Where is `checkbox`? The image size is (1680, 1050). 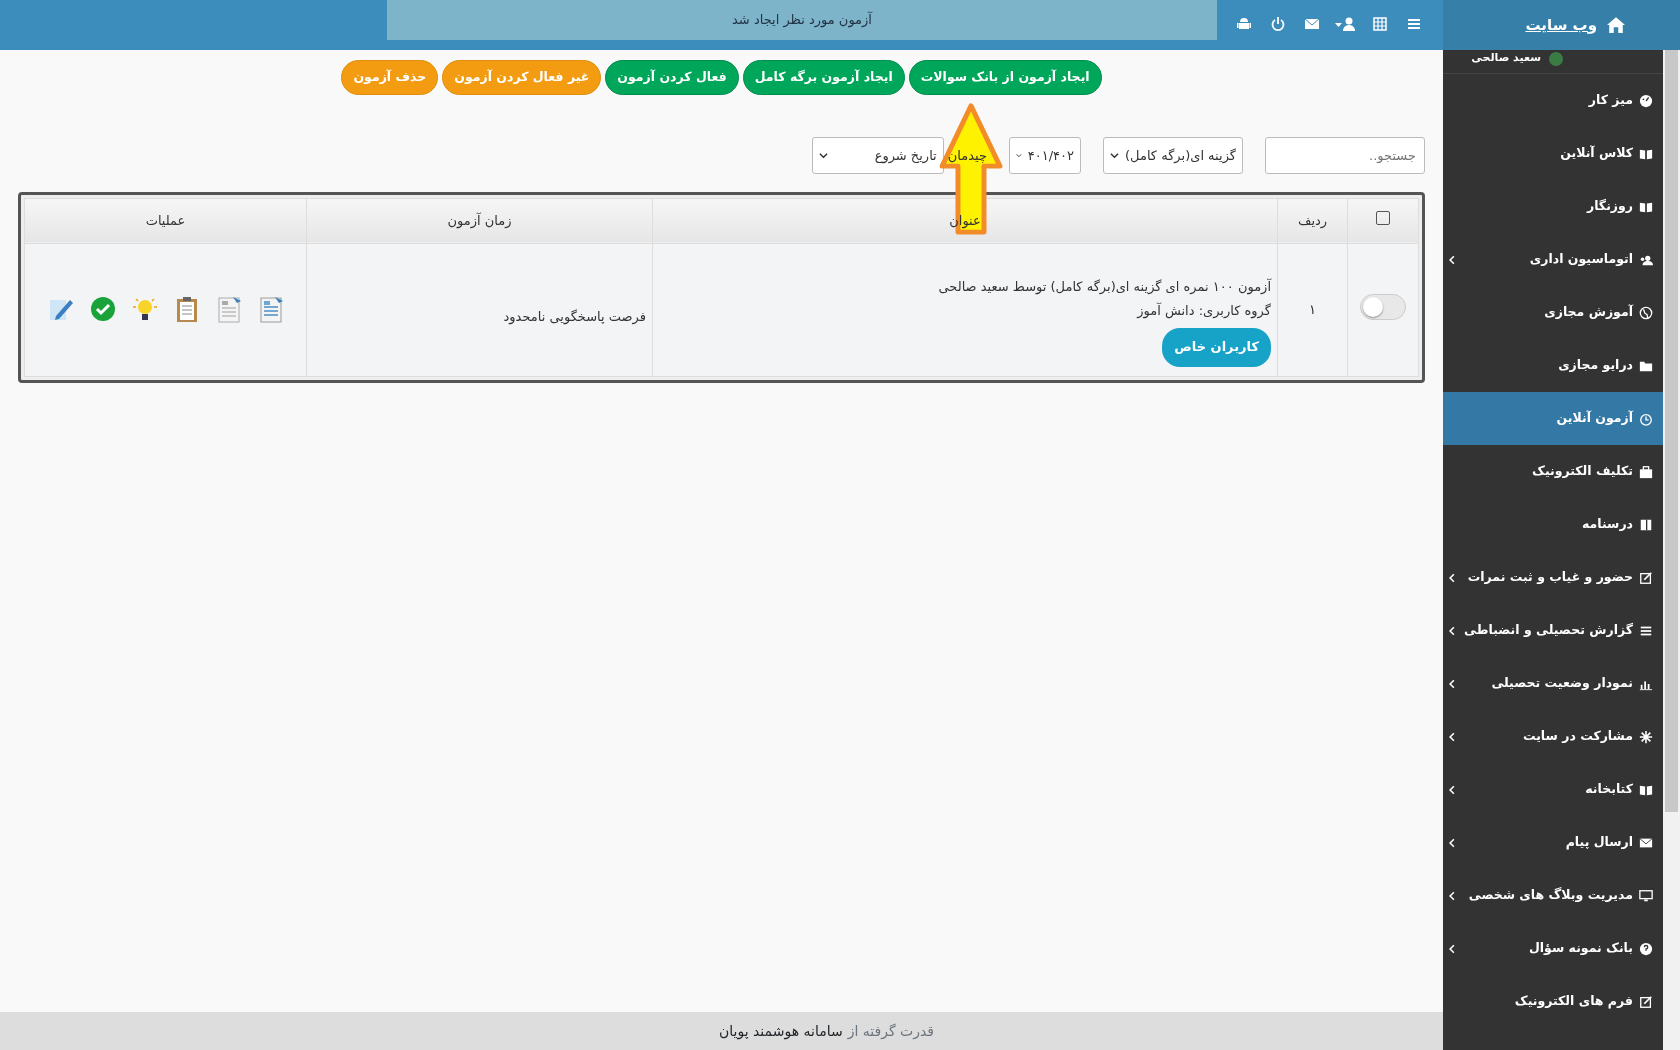
checkbox is located at coordinates (1383, 218).